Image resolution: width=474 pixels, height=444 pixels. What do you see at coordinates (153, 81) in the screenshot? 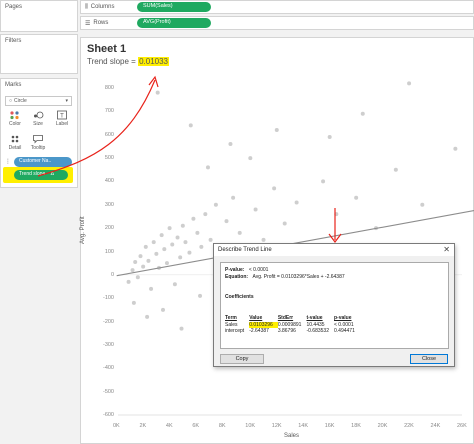
I see `red-arrowhead-caption` at bounding box center [153, 81].